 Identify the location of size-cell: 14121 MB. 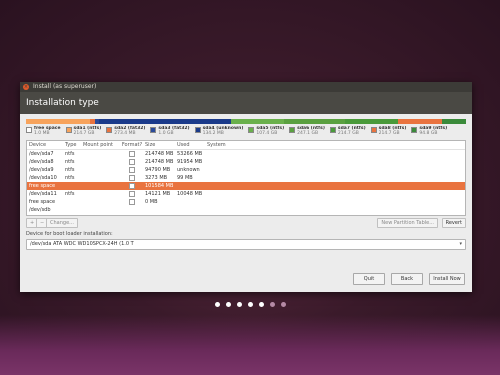
(158, 194).